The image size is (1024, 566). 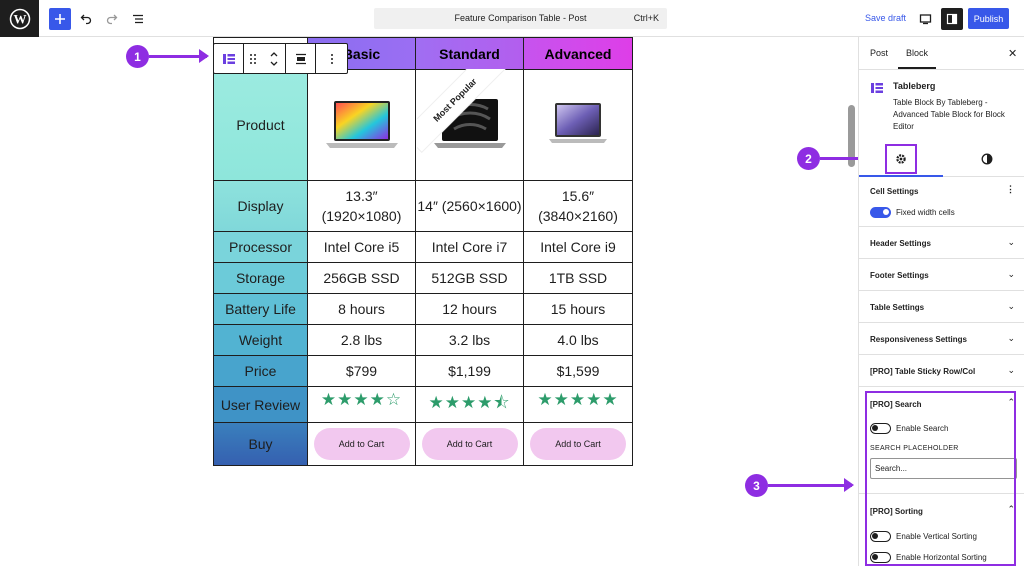 I want to click on row-label-processor: Processor, so click(x=261, y=247).